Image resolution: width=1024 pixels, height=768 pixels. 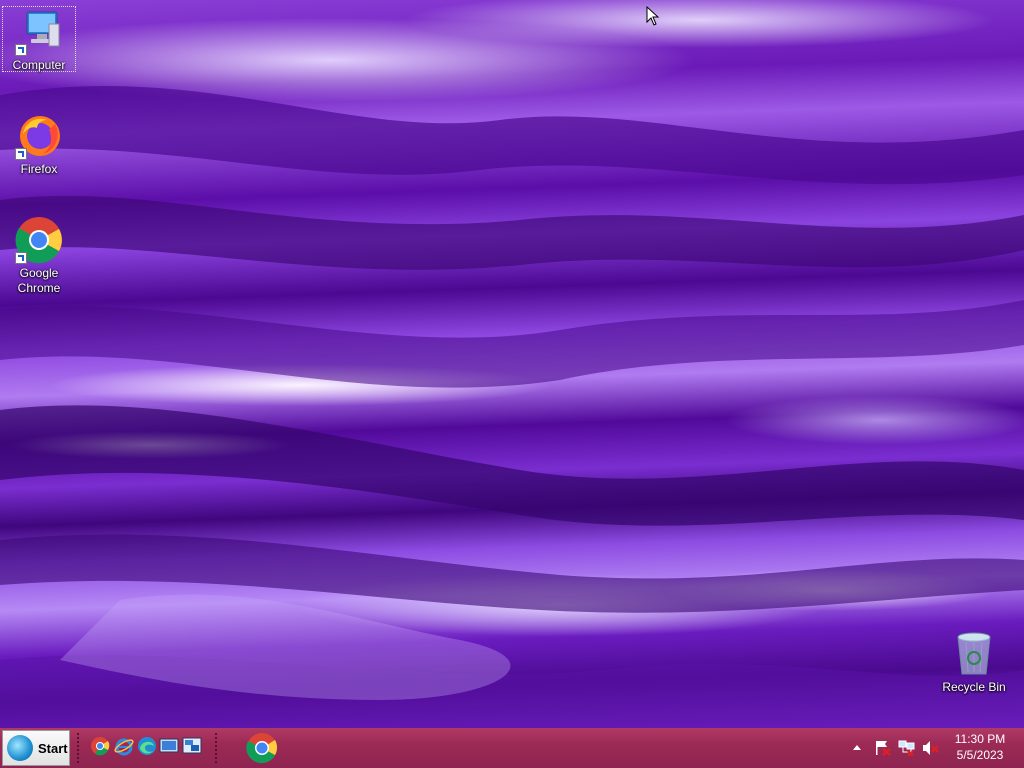 What do you see at coordinates (262, 748) in the screenshot?
I see `taskbar-chrome-button` at bounding box center [262, 748].